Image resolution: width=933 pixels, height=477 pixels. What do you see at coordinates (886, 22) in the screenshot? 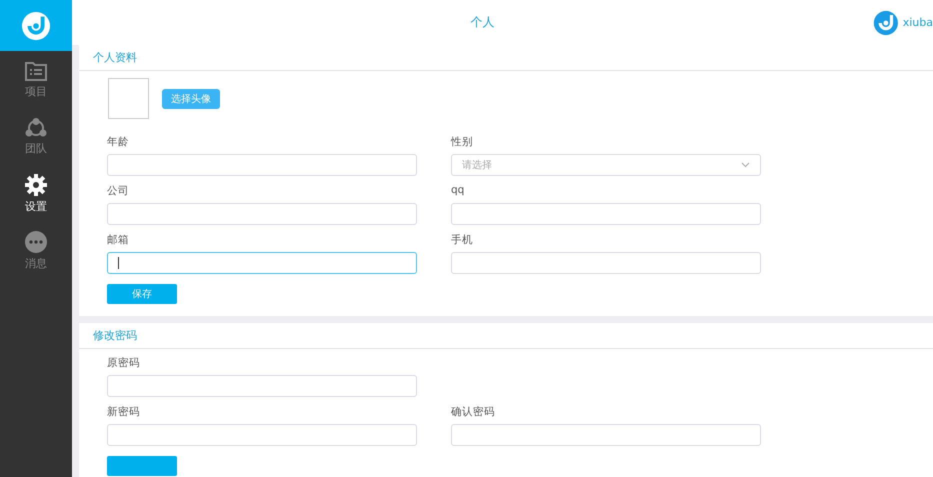
I see `avatar-icon` at bounding box center [886, 22].